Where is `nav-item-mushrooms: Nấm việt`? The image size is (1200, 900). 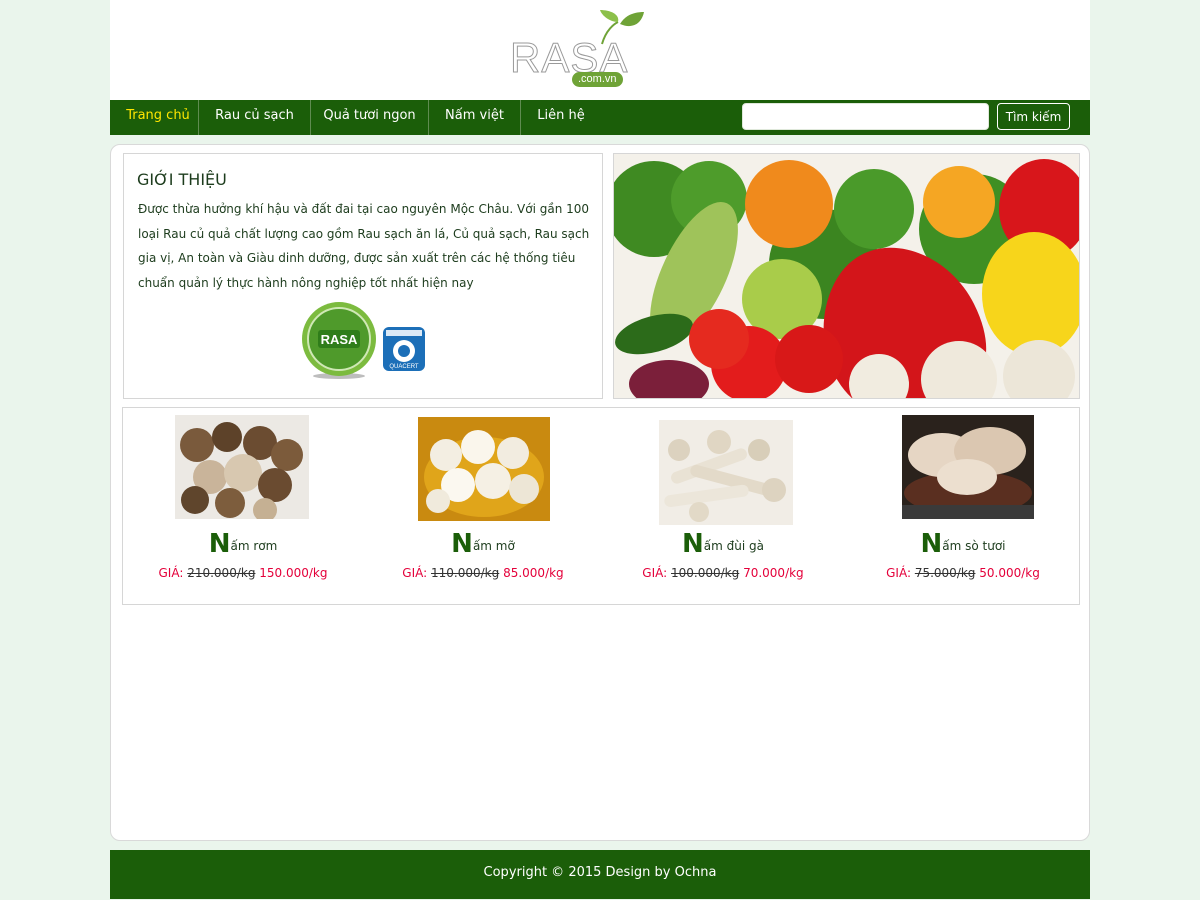 nav-item-mushrooms: Nấm việt is located at coordinates (474, 117).